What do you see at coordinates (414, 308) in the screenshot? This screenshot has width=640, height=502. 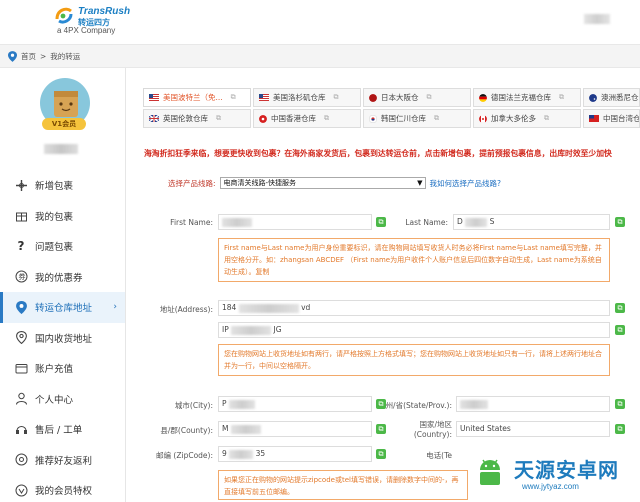 I see `address-line-1-field: 184 vd` at bounding box center [414, 308].